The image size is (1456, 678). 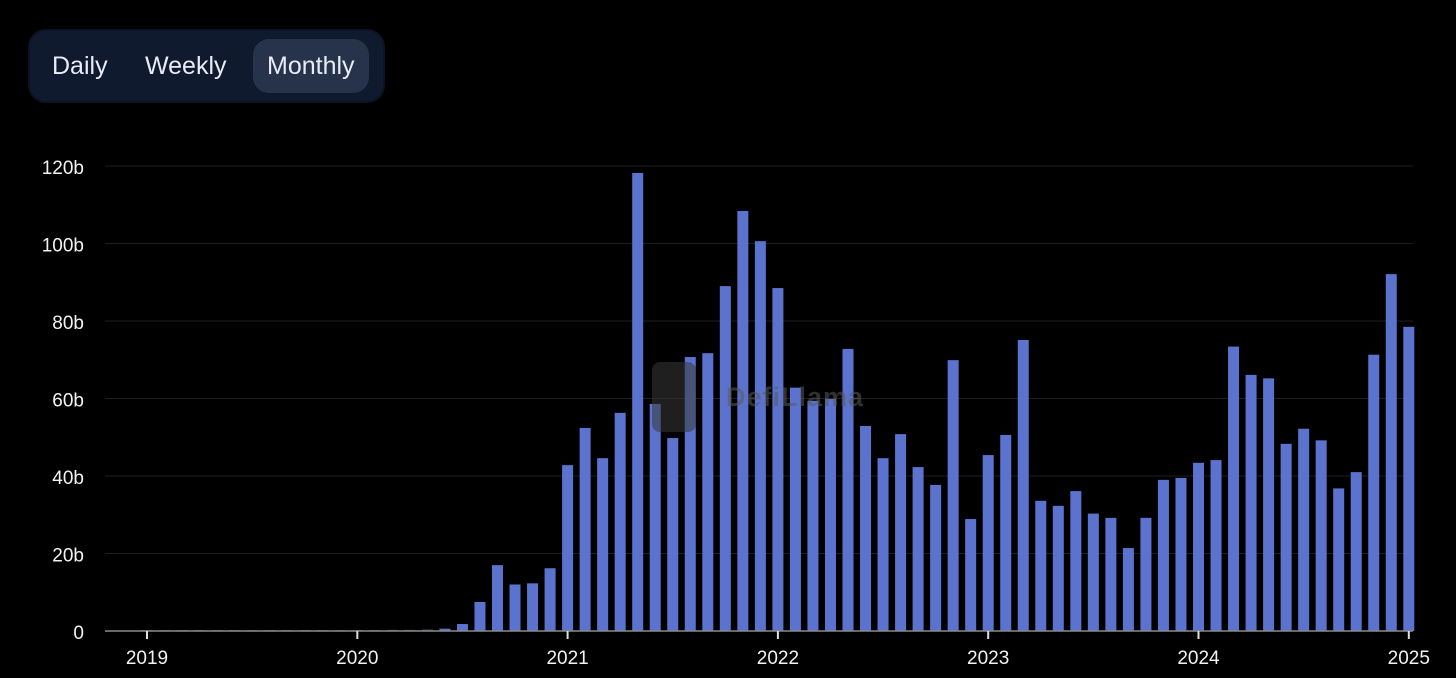 What do you see at coordinates (68, 556) in the screenshot?
I see `y-tick-label: 20b` at bounding box center [68, 556].